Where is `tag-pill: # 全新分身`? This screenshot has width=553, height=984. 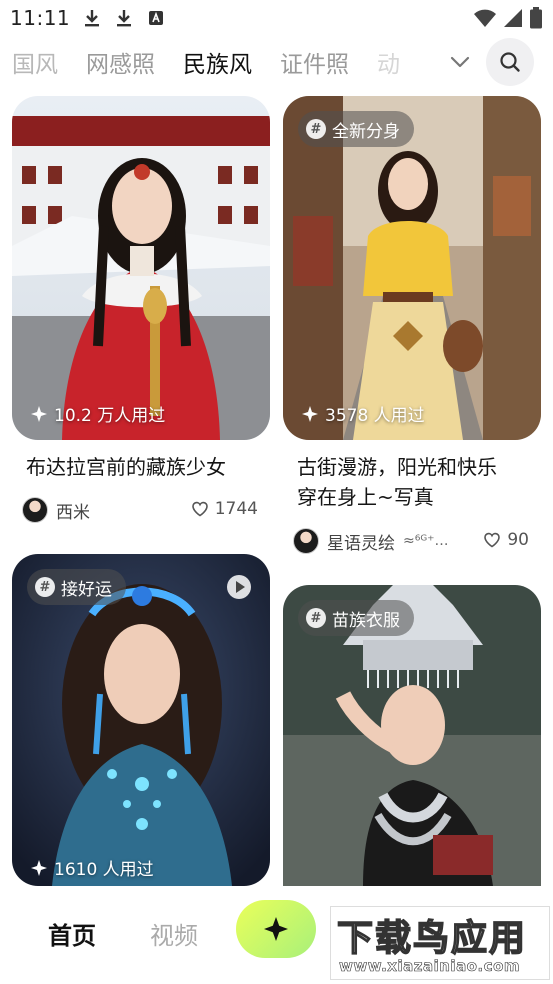
tag-pill: # 全新分身 is located at coordinates (356, 129).